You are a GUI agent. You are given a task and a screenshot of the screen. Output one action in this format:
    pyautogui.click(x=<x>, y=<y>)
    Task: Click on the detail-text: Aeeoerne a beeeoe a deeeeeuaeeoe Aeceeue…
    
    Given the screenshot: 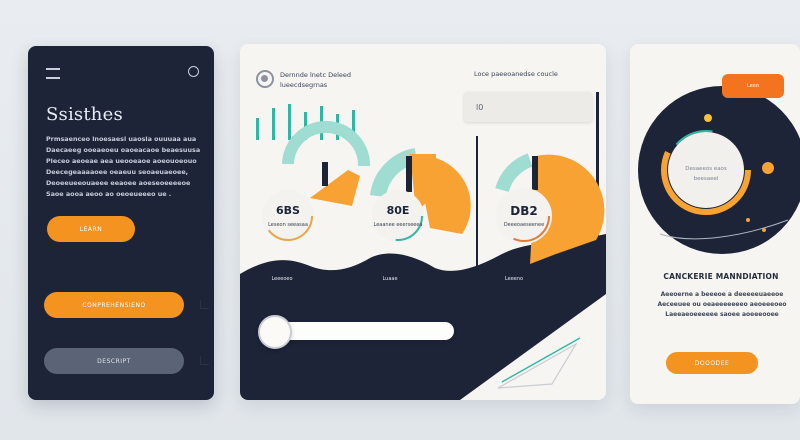 What is the action you would take?
    pyautogui.click(x=722, y=305)
    